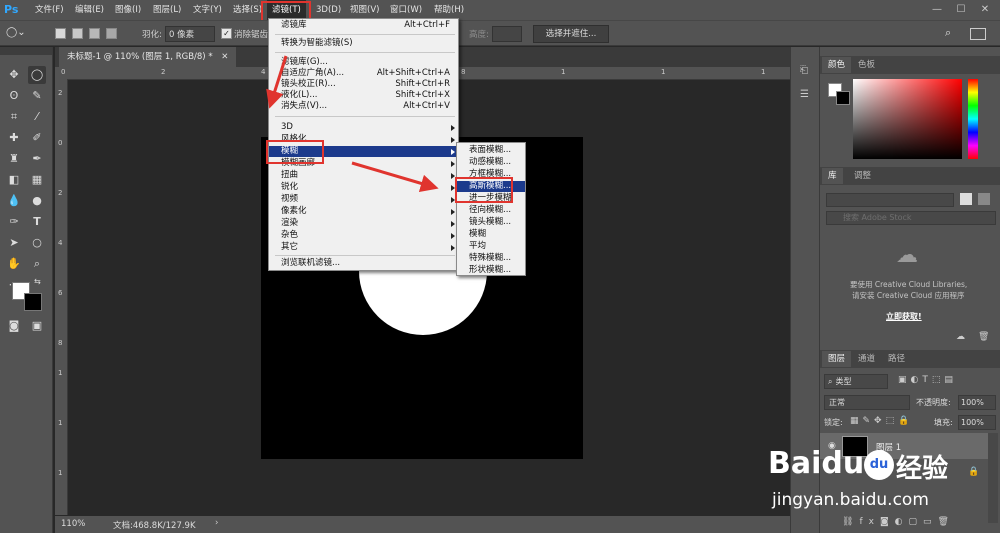 This screenshot has width=1000, height=533. I want to click on subtract-selection-icon, so click(94, 33).